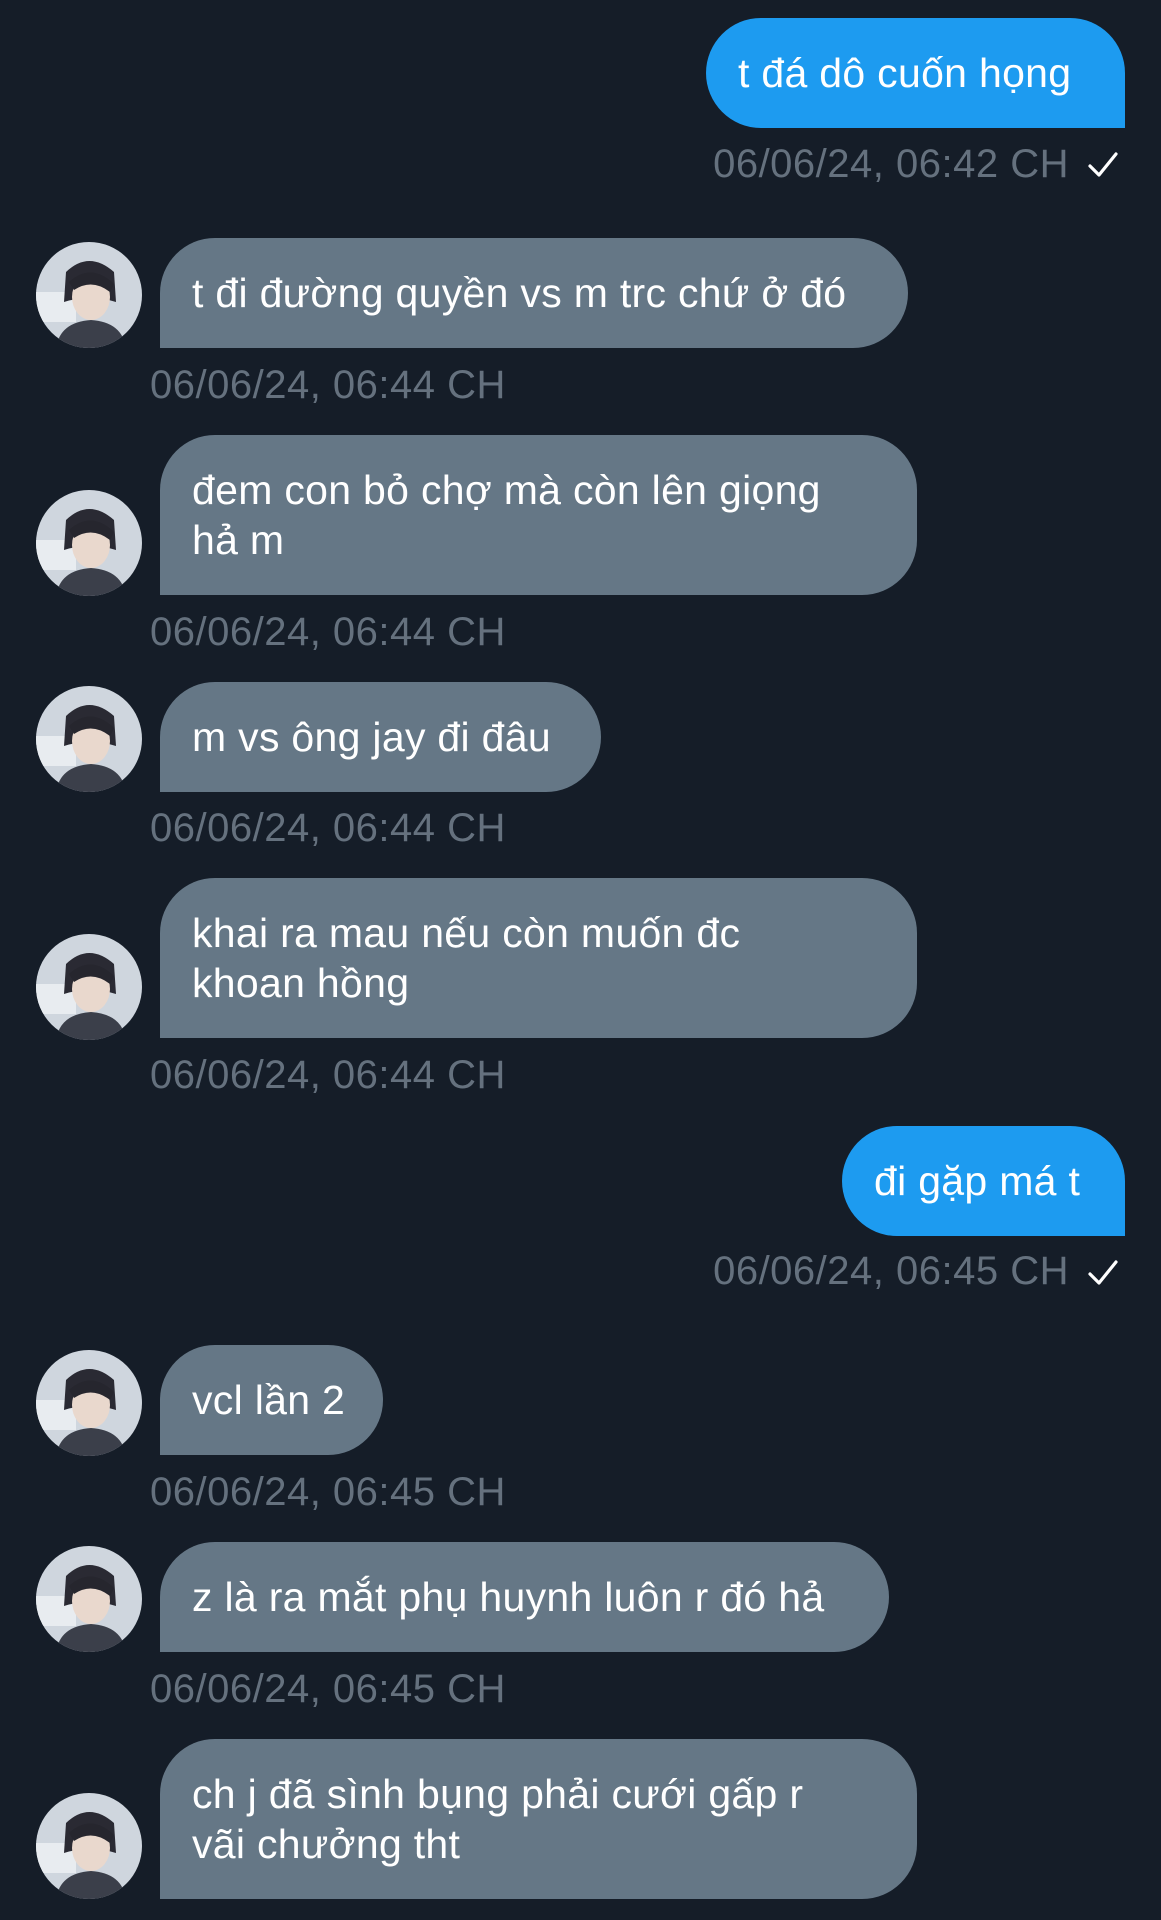  I want to click on message-text-line: vcl lần 2, so click(269, 1400).